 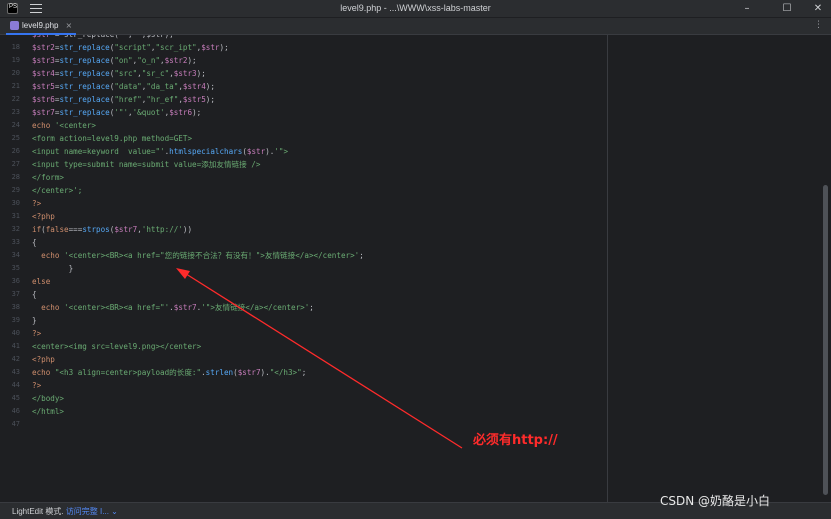 What do you see at coordinates (43, 99) in the screenshot?
I see `code-token: $str6` at bounding box center [43, 99].